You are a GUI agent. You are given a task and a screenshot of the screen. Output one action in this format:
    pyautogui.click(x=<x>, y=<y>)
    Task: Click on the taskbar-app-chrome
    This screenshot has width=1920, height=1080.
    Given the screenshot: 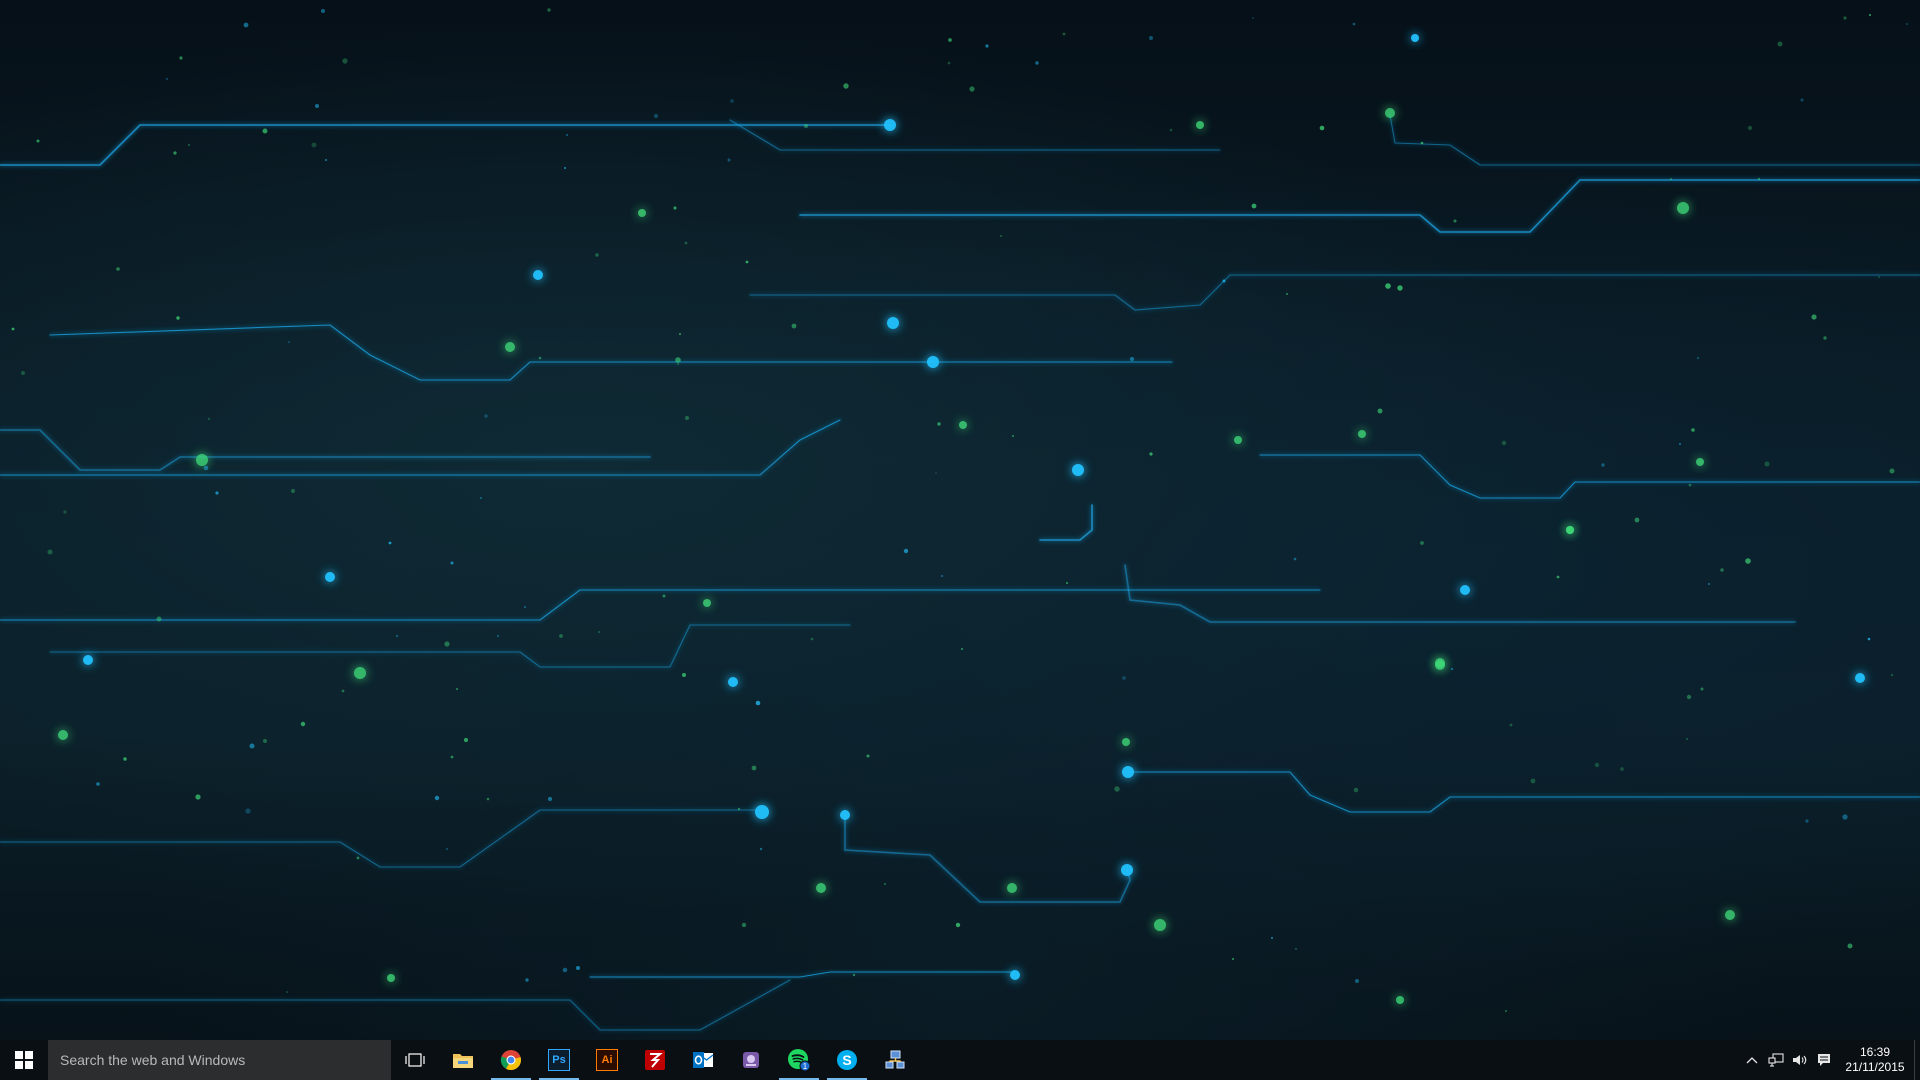 What is the action you would take?
    pyautogui.click(x=511, y=1060)
    